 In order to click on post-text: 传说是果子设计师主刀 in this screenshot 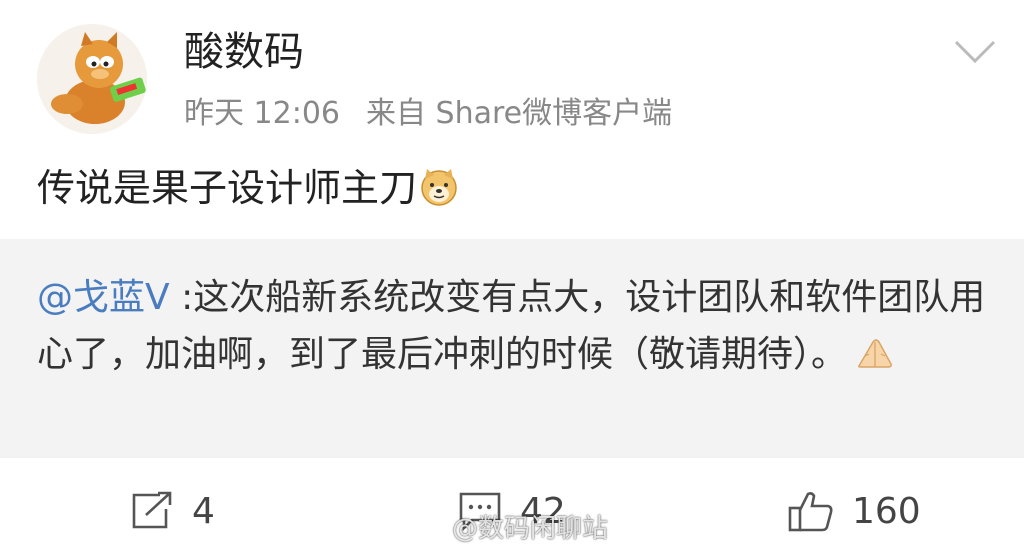, I will do `click(248, 188)`.